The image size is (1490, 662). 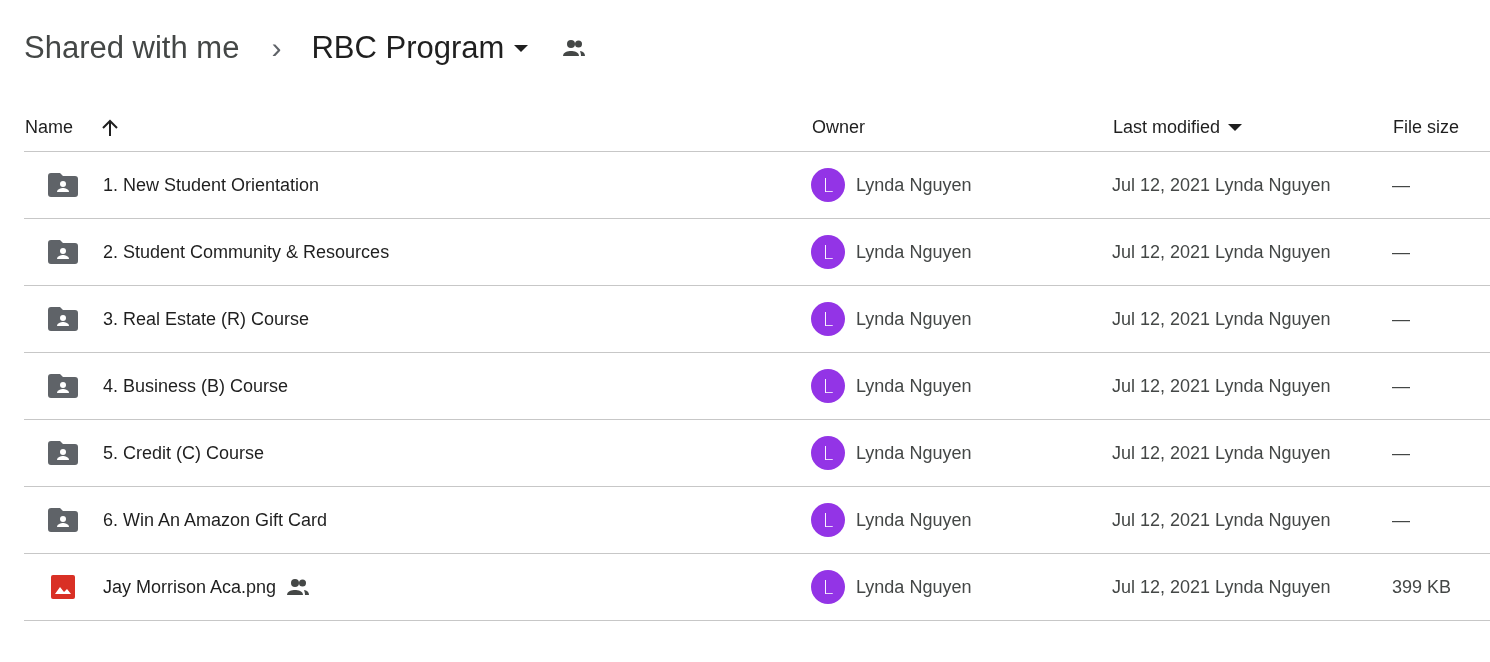 What do you see at coordinates (420, 48) in the screenshot?
I see `folder-title-dropdown: RBC Program` at bounding box center [420, 48].